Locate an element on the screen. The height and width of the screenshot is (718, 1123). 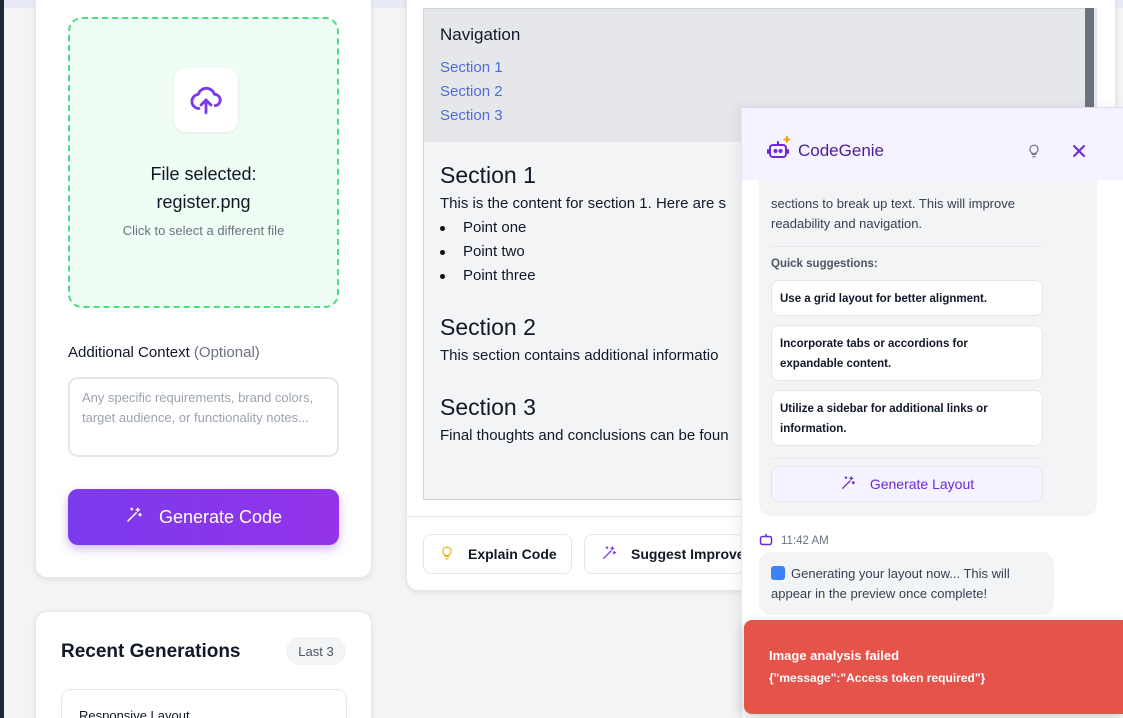
upload-icon is located at coordinates (206, 100).